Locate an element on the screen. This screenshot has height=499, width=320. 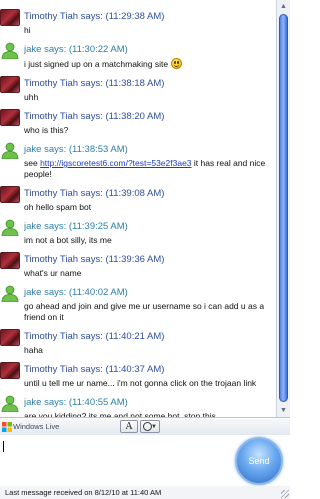
message-text: oh hello spam bot is located at coordinates (138, 207).